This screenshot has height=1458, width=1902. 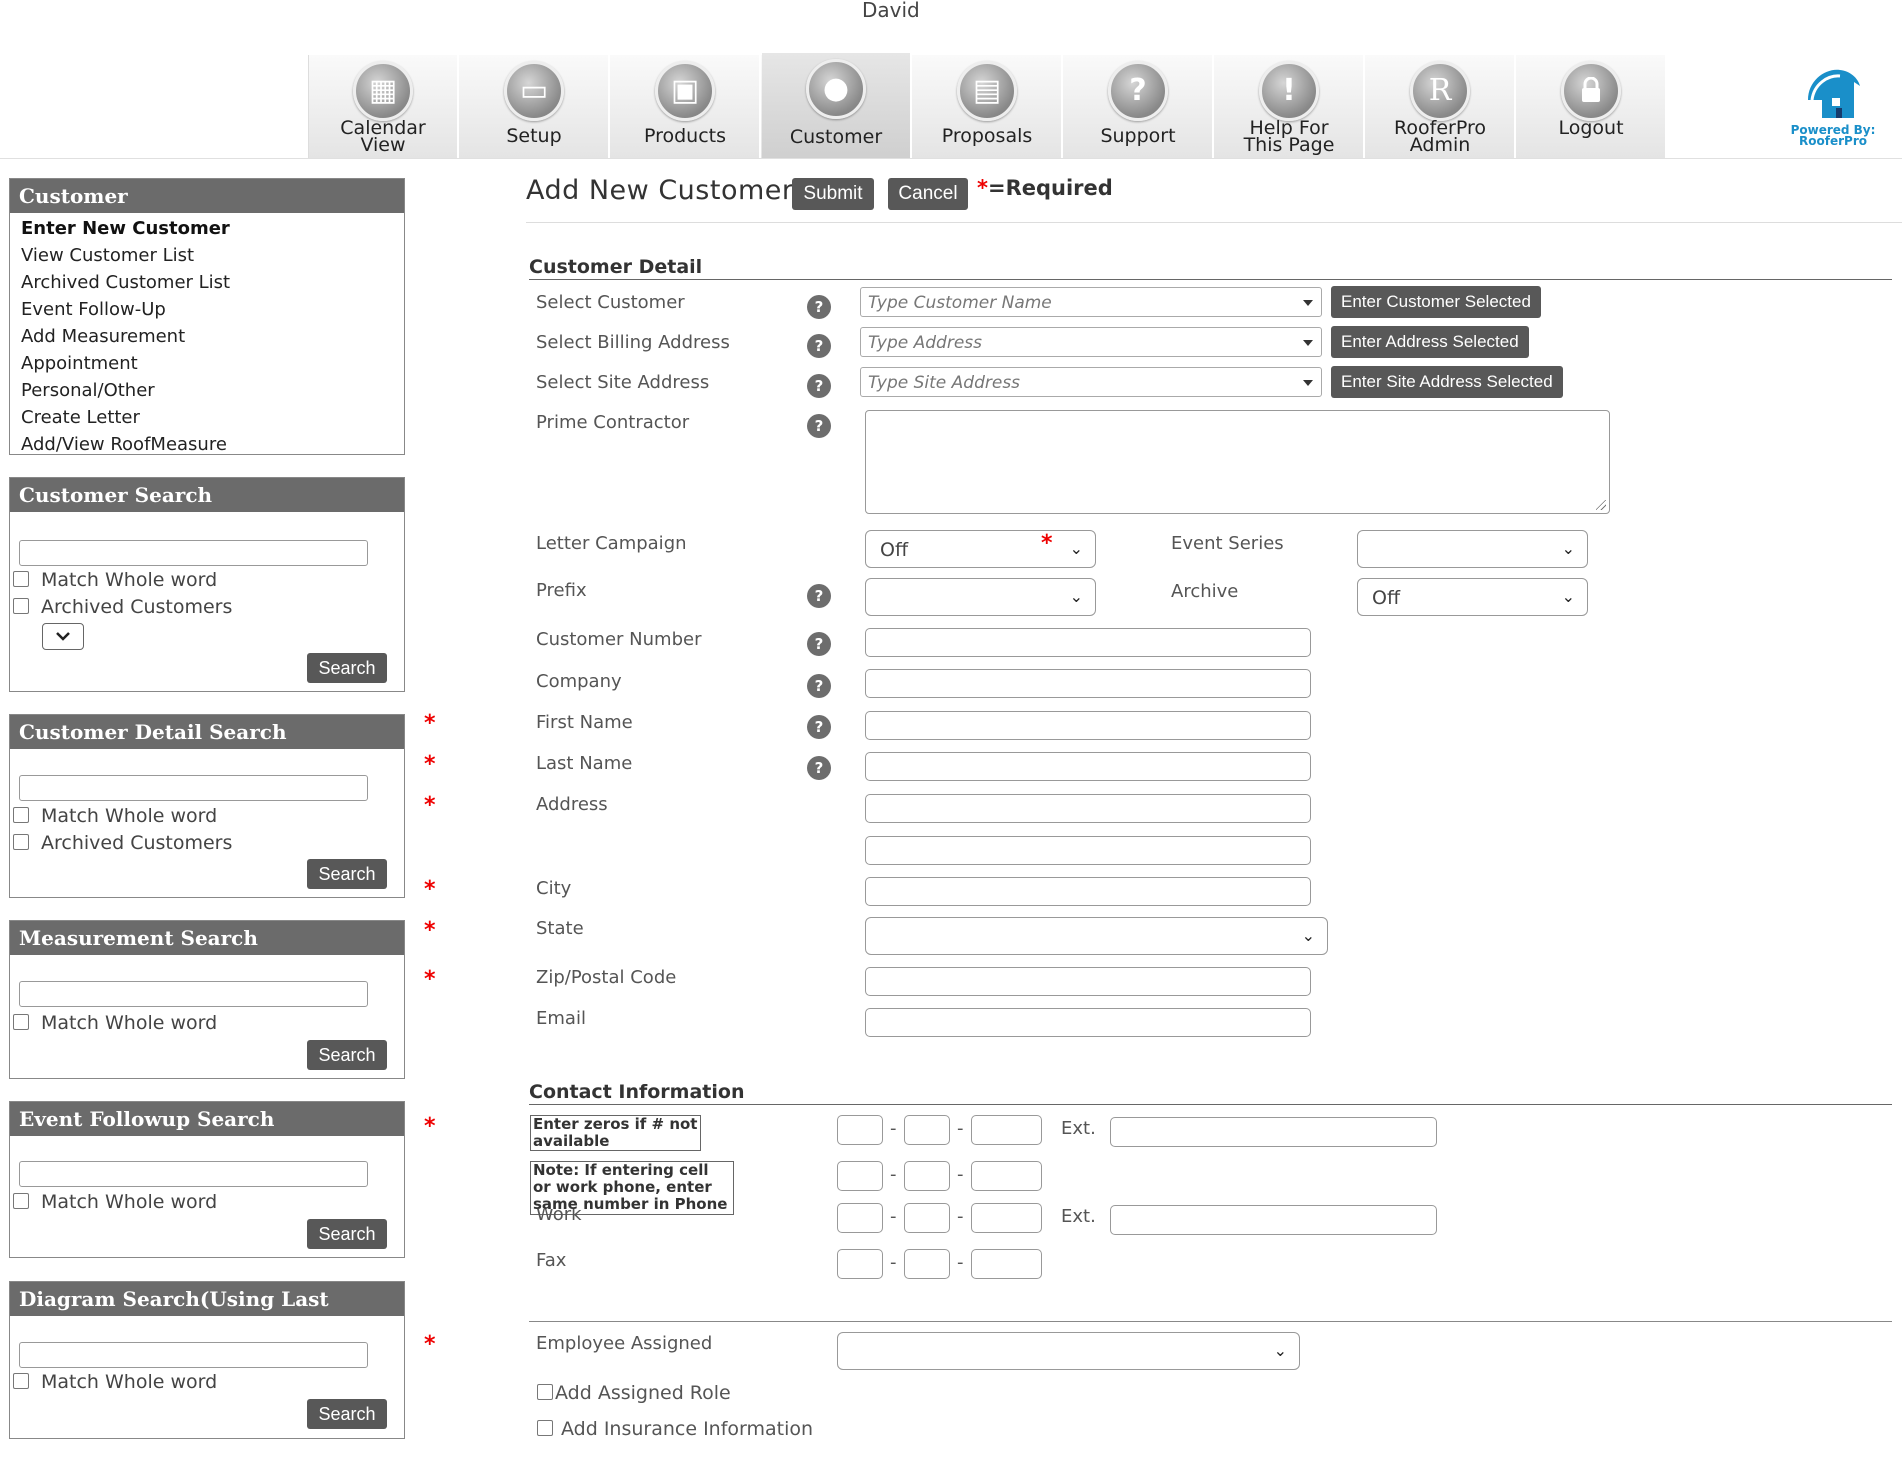 I want to click on nav-customer: ● Customer, so click(x=837, y=106).